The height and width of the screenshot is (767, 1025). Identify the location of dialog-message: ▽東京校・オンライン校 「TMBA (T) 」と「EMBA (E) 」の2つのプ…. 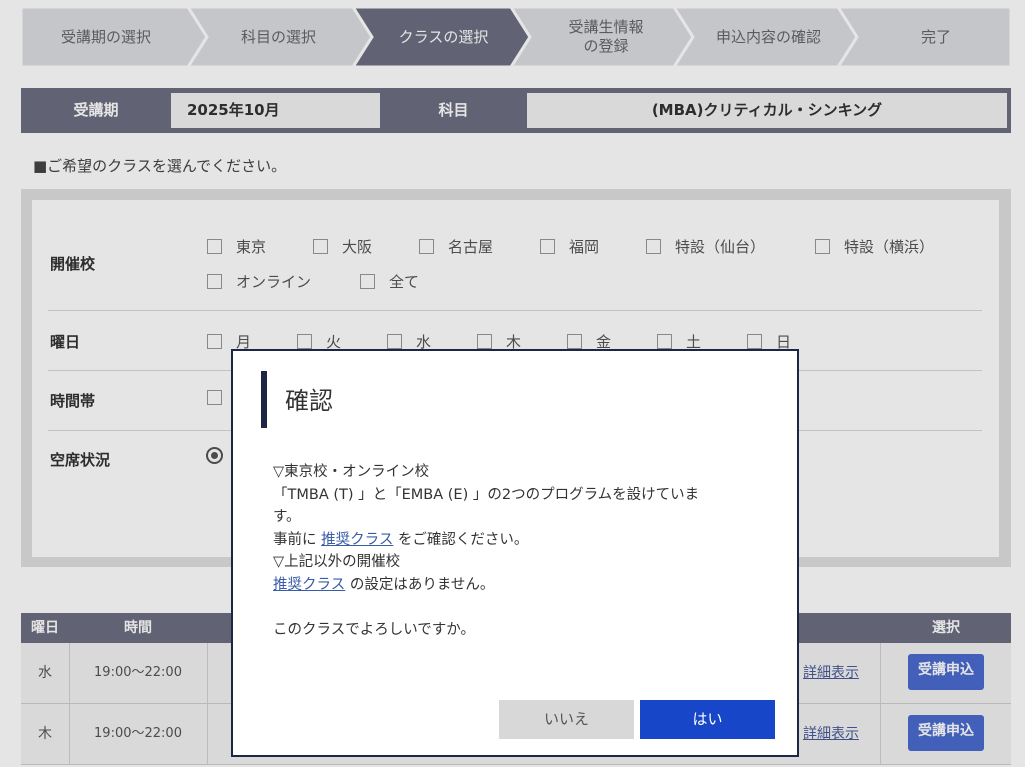
(508, 551).